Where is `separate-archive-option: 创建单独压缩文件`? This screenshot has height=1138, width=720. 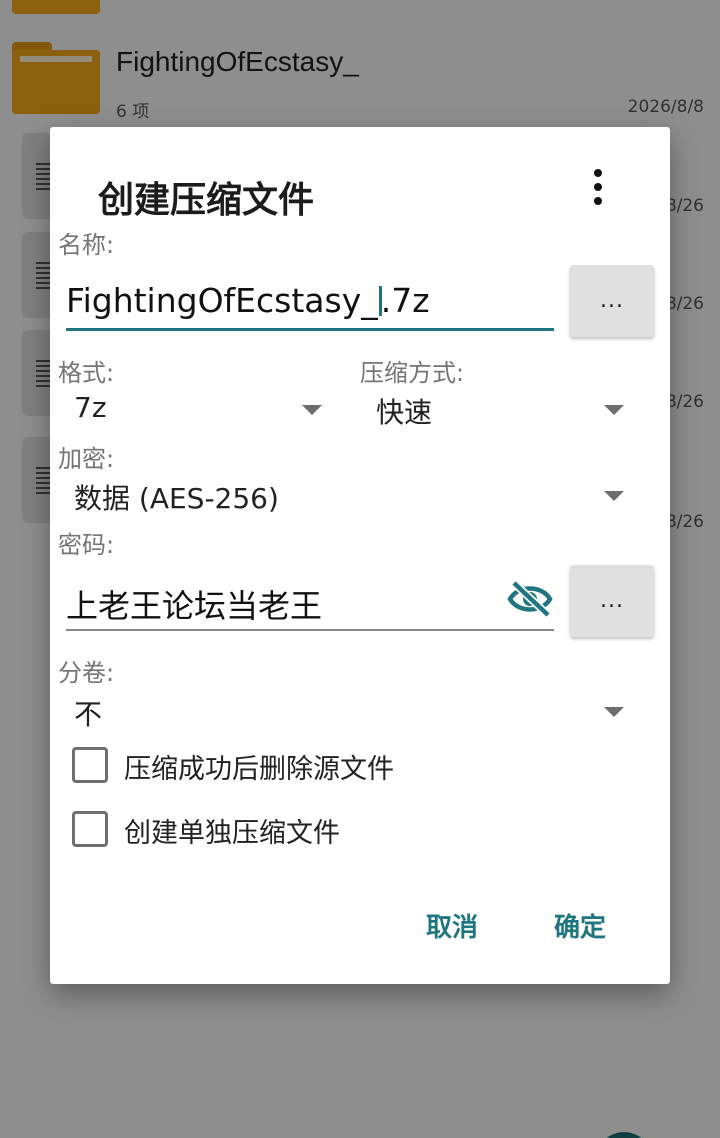
separate-archive-option: 创建单独压缩文件 is located at coordinates (282, 829).